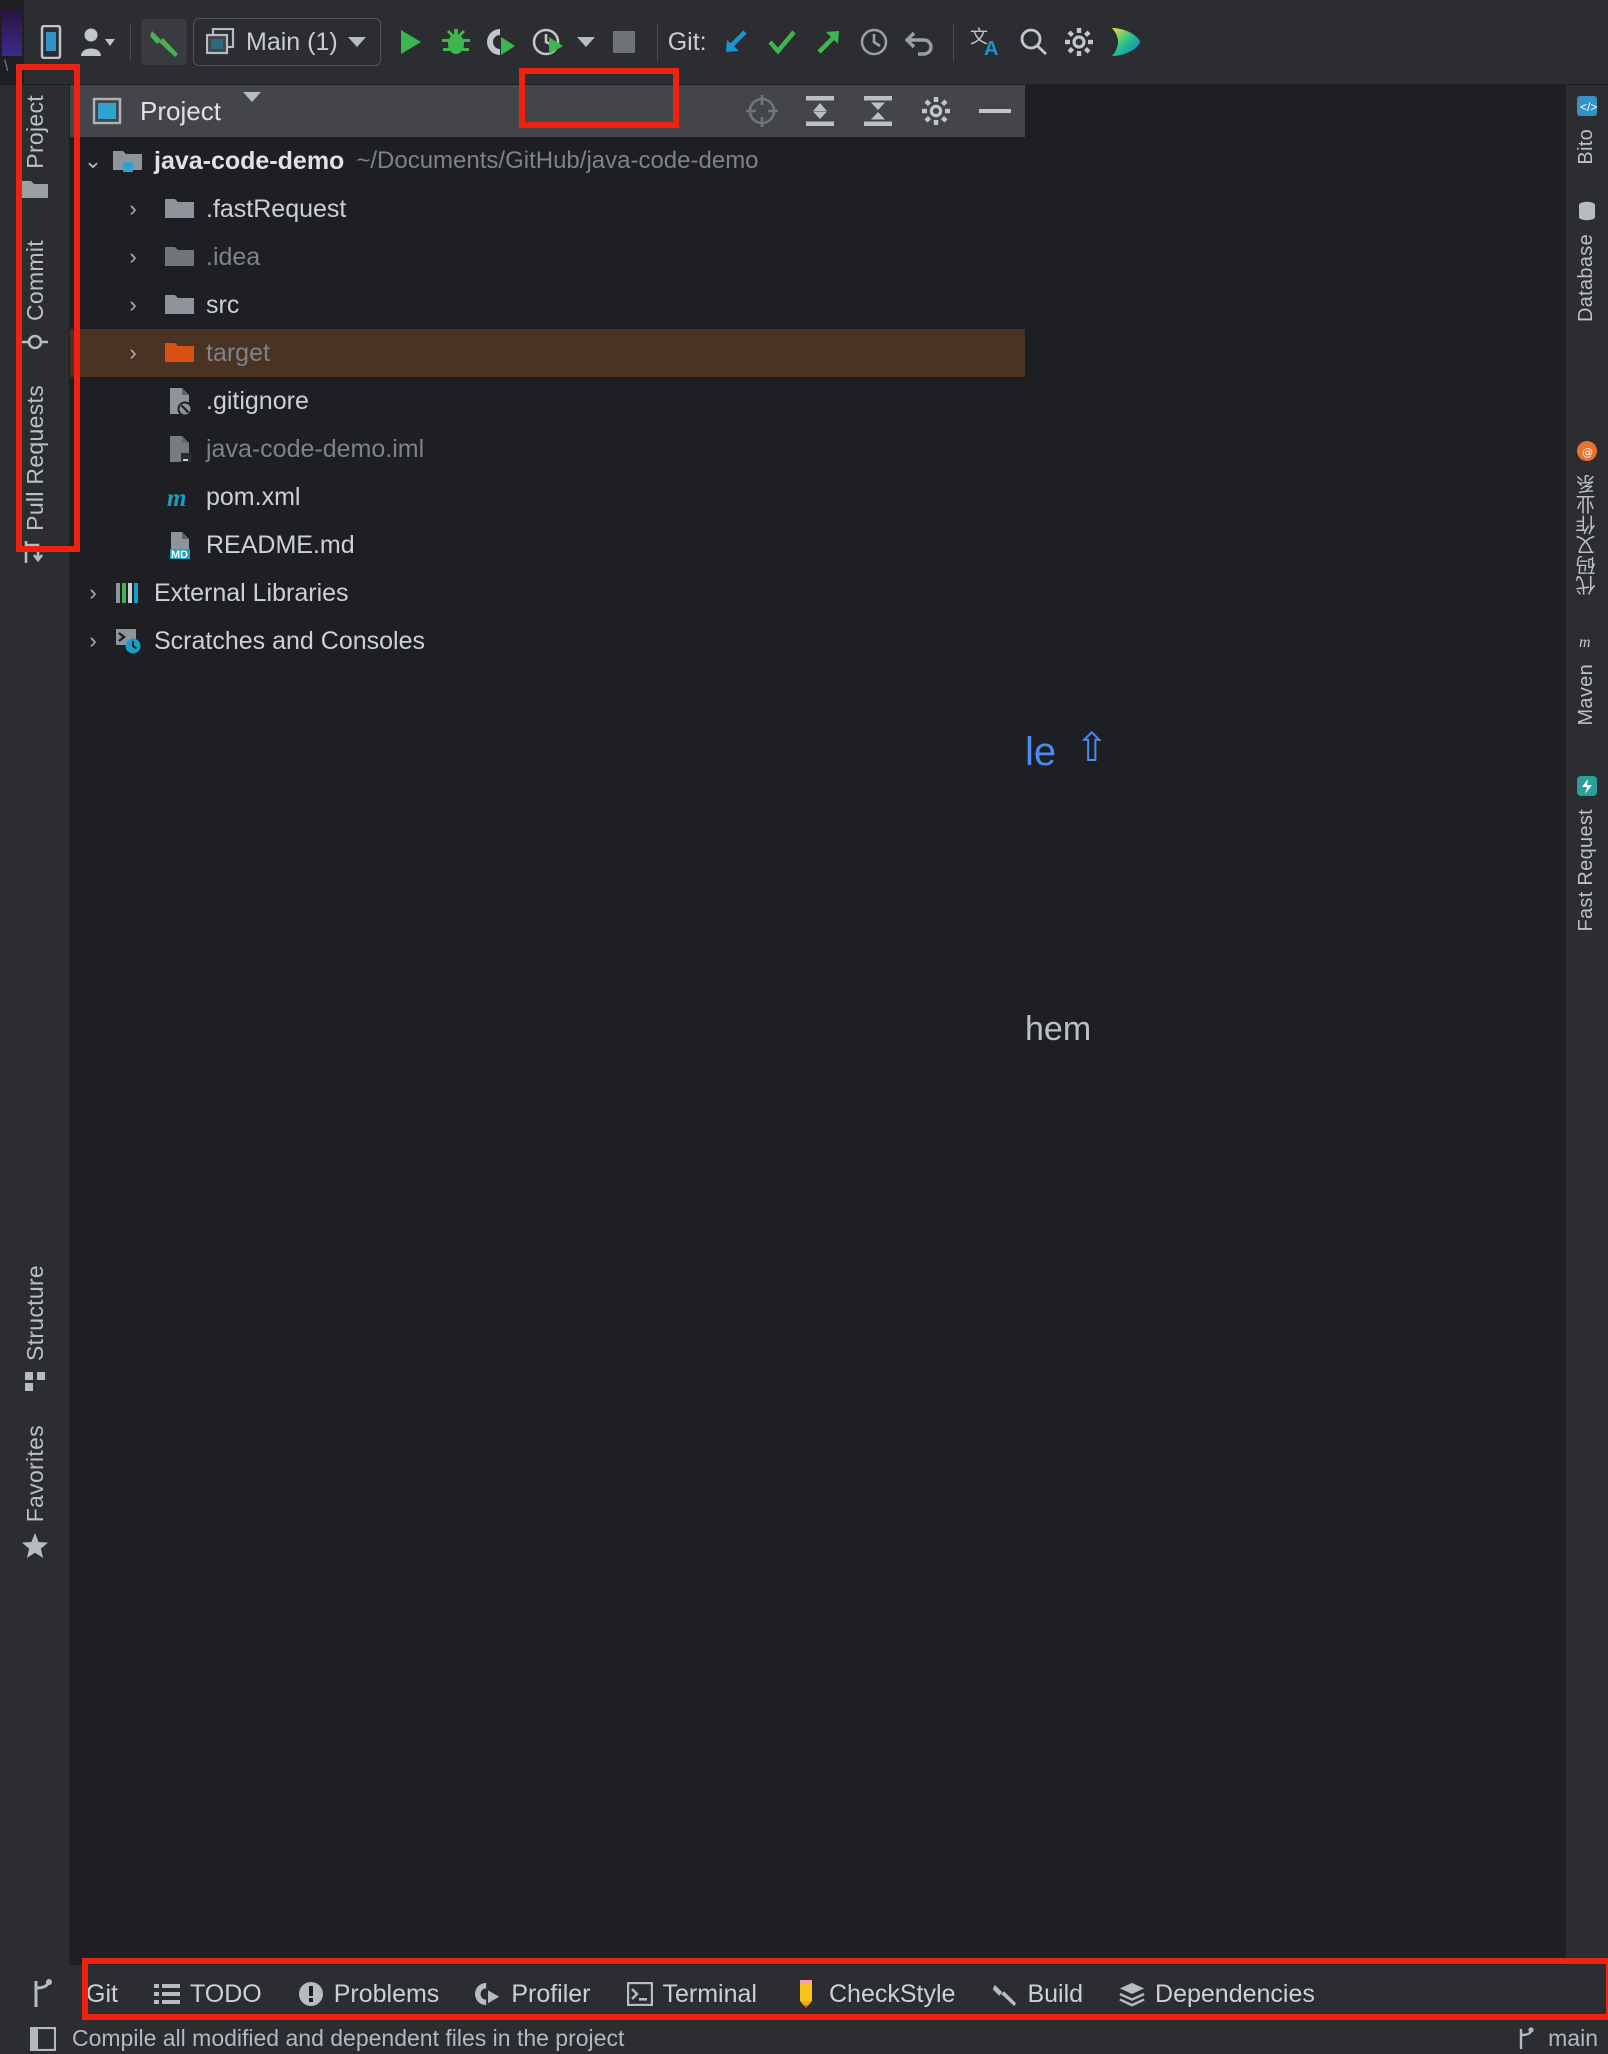 The height and width of the screenshot is (2054, 1608). I want to click on bottom-tab-profiler: Profiler, so click(533, 1994).